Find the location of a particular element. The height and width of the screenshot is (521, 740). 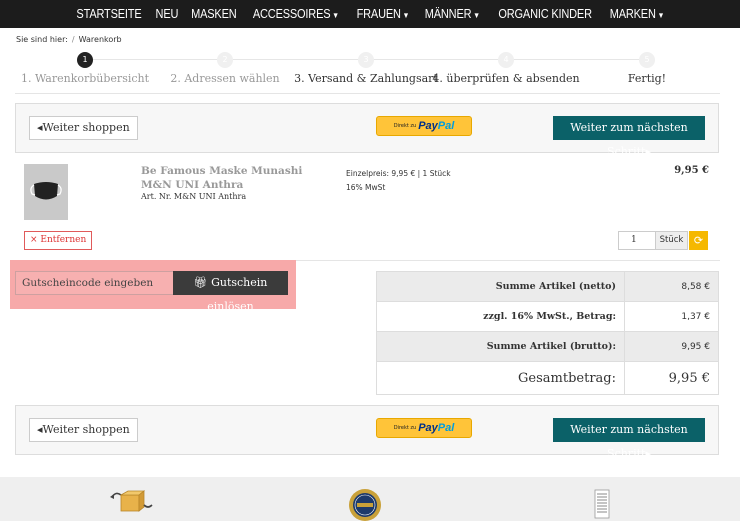

mask-icon is located at coordinates (46, 191).